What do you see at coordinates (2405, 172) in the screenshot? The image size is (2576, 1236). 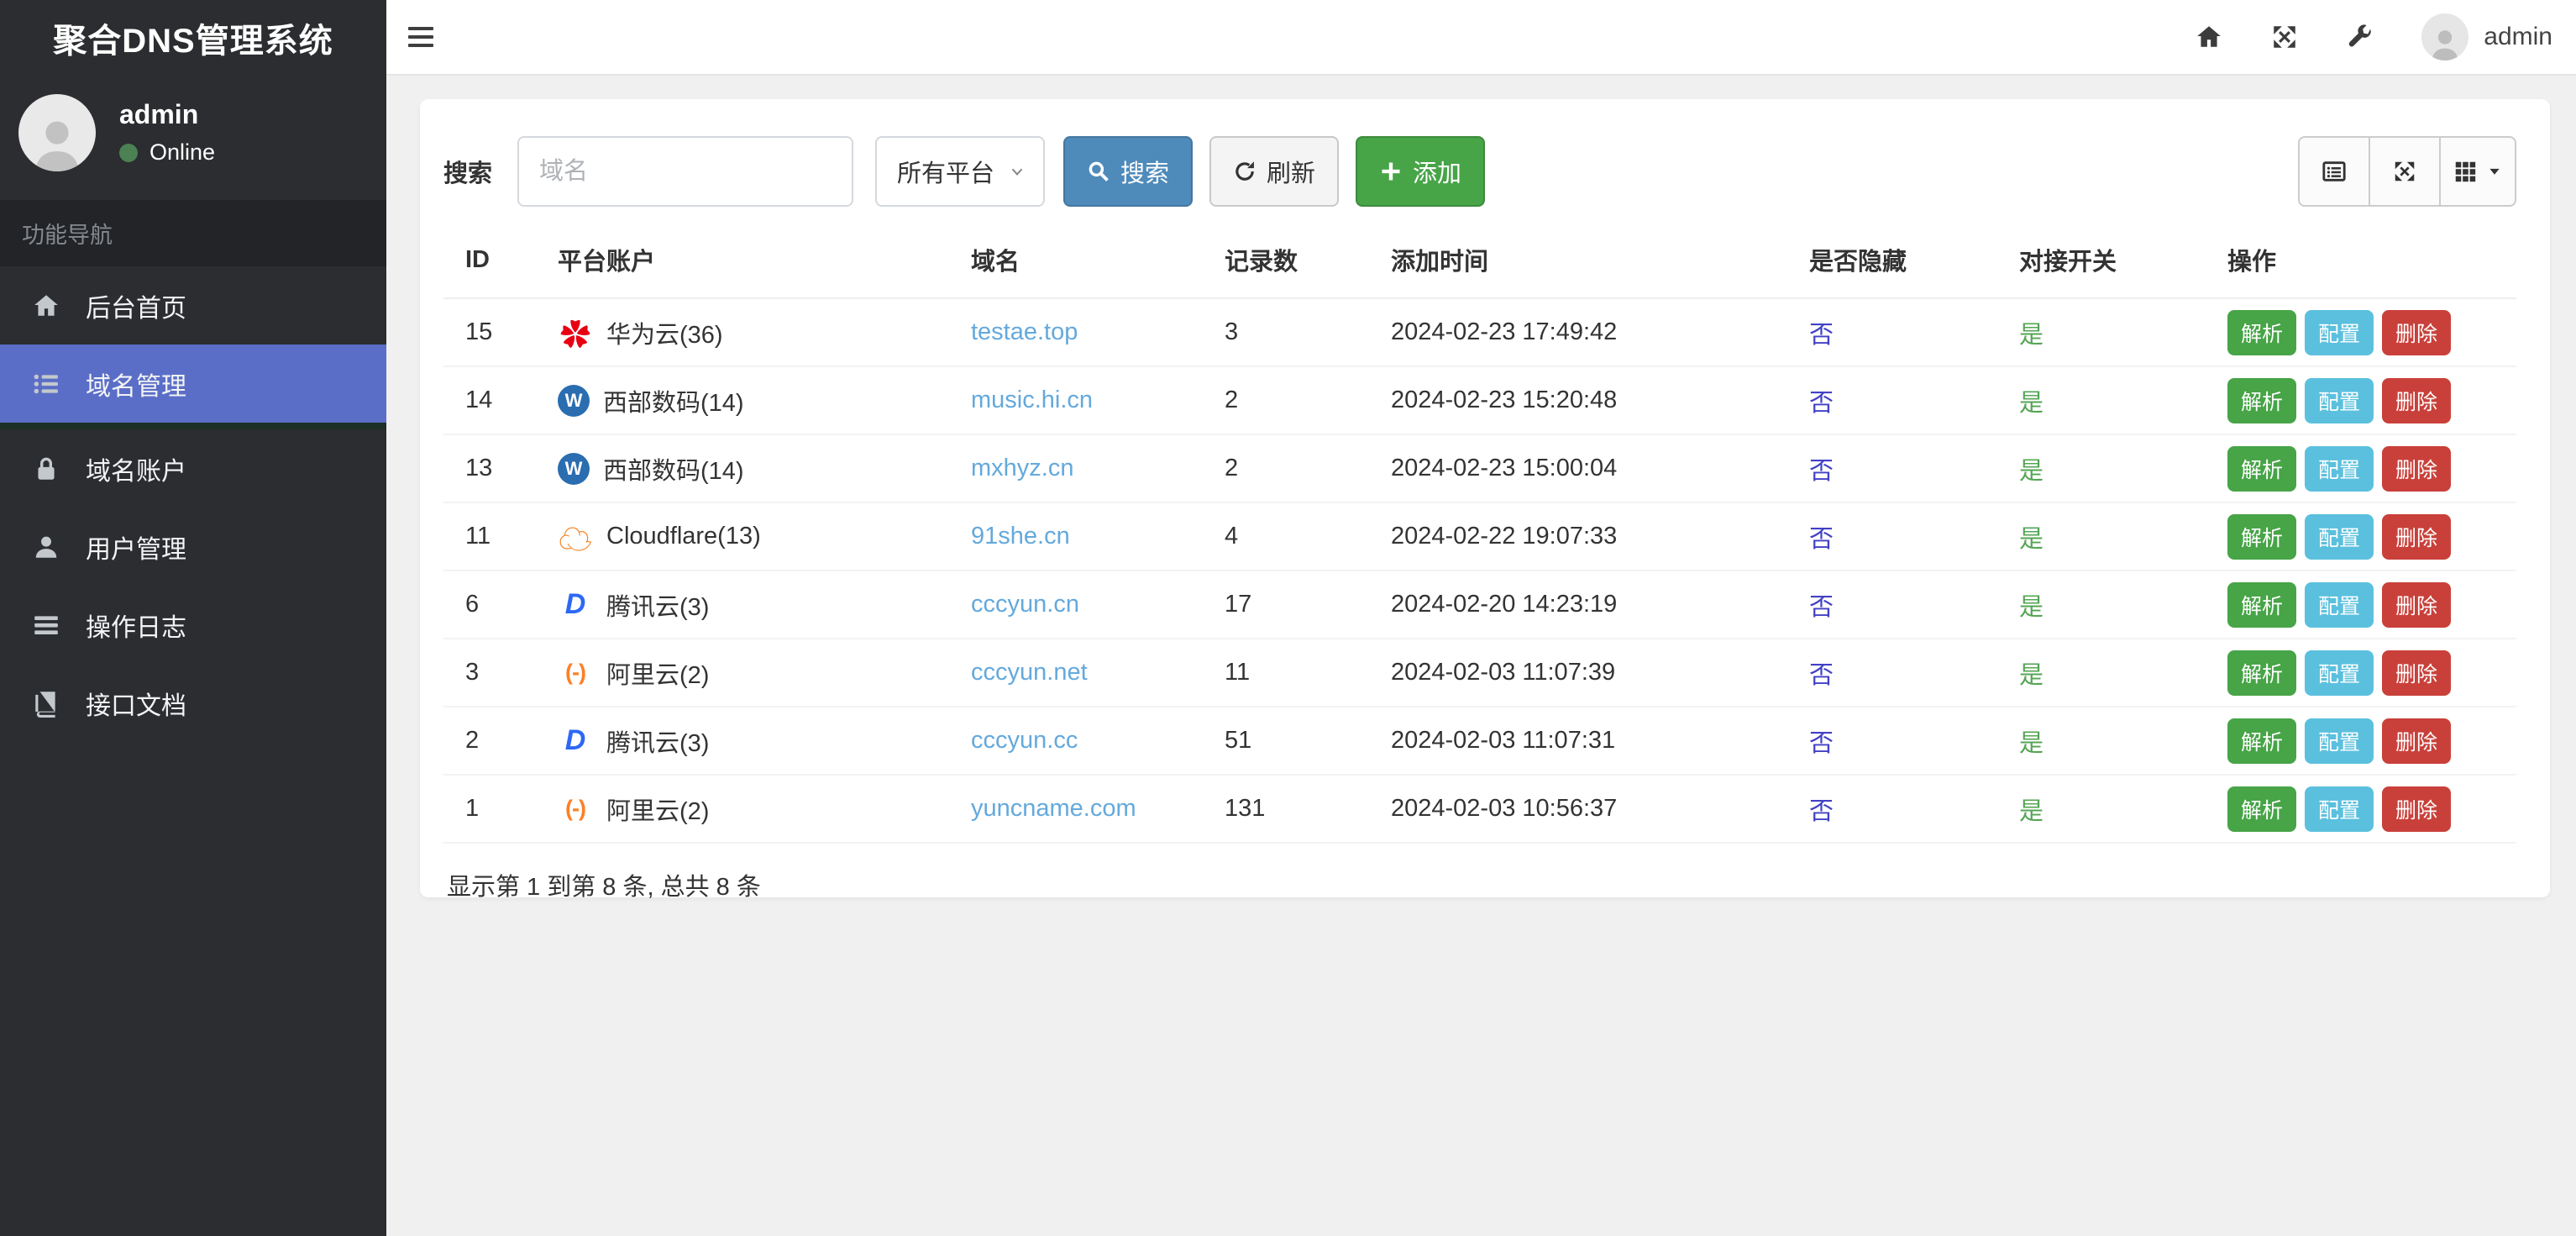 I see `fullscreen-table-button` at bounding box center [2405, 172].